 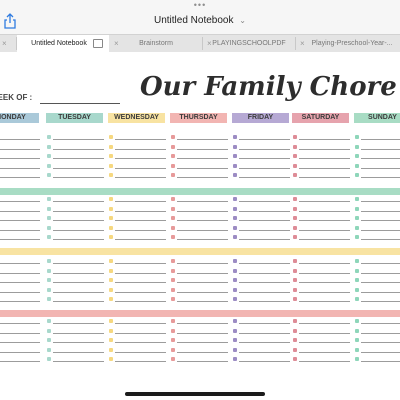 What do you see at coordinates (4, 43) in the screenshot?
I see `close-tab-icon: ×` at bounding box center [4, 43].